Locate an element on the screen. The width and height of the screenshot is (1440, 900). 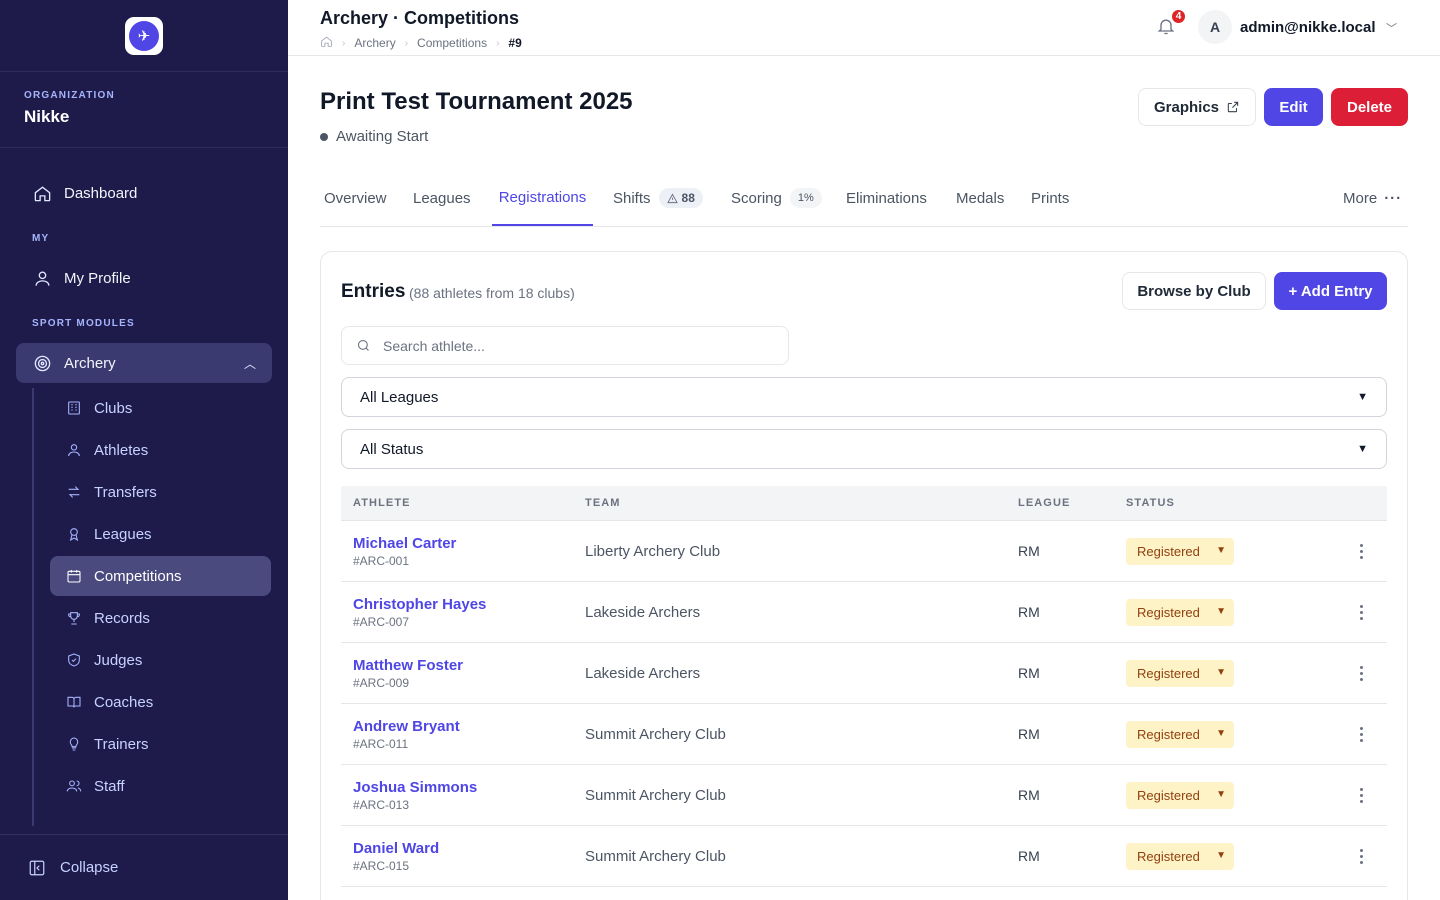
edit-button: Edit is located at coordinates (1293, 107).